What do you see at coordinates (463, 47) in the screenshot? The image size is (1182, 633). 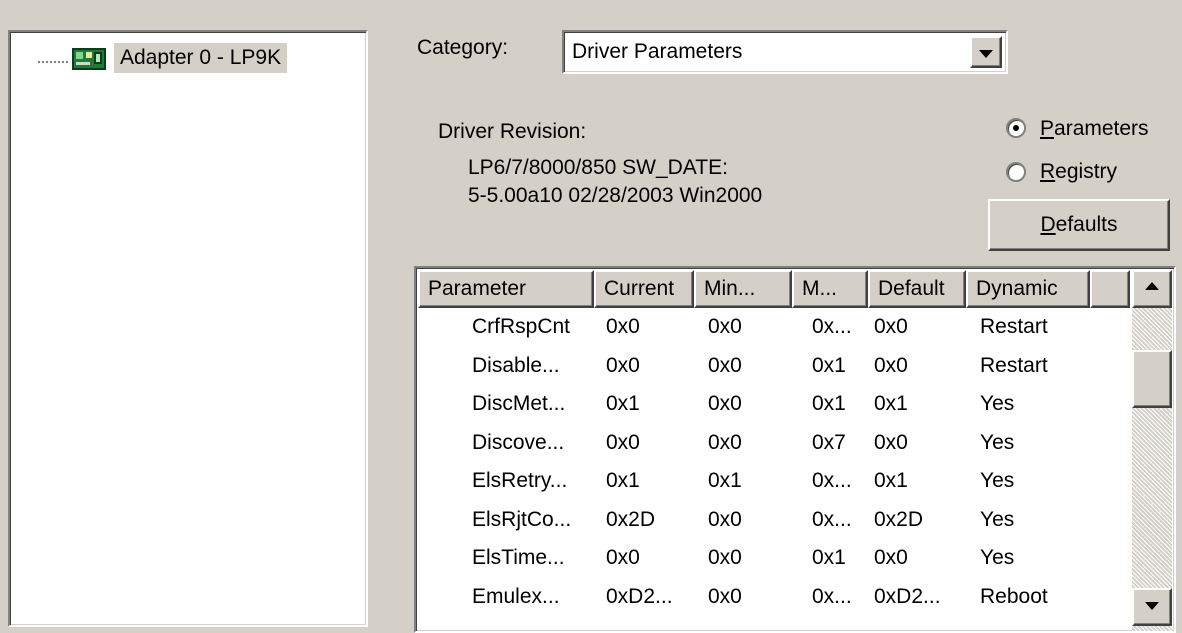 I see `category-label: Category:` at bounding box center [463, 47].